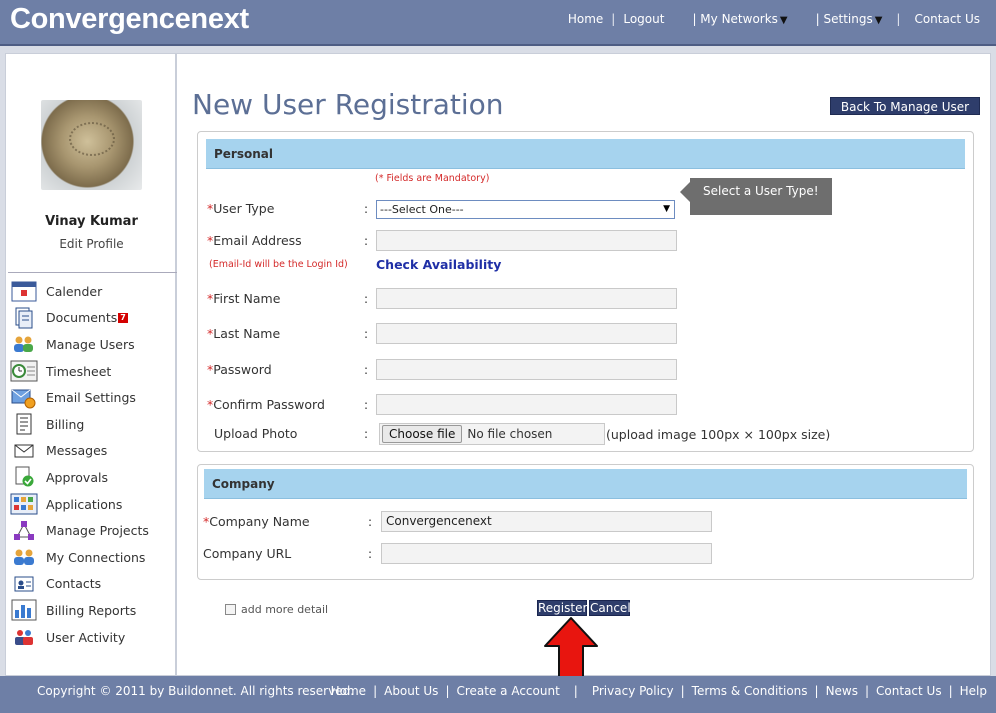 Image resolution: width=996 pixels, height=713 pixels. I want to click on site-logo: Convergencenext, so click(129, 19).